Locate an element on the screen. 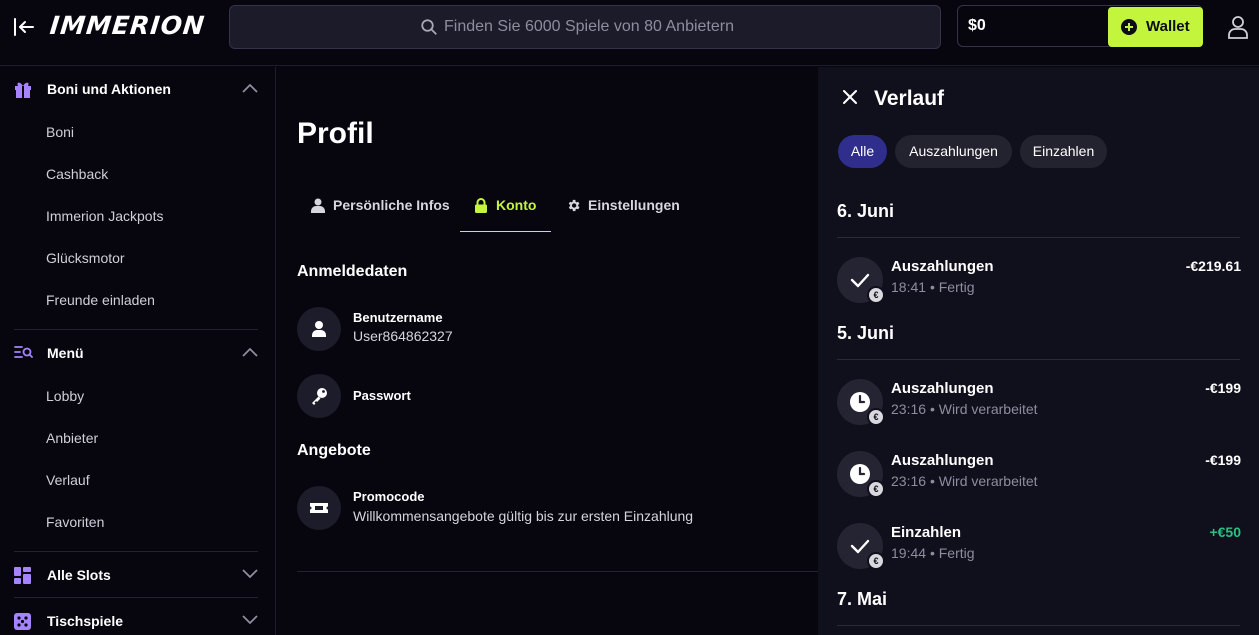 The image size is (1259, 635). immerion-logo: IMMERION is located at coordinates (127, 26).